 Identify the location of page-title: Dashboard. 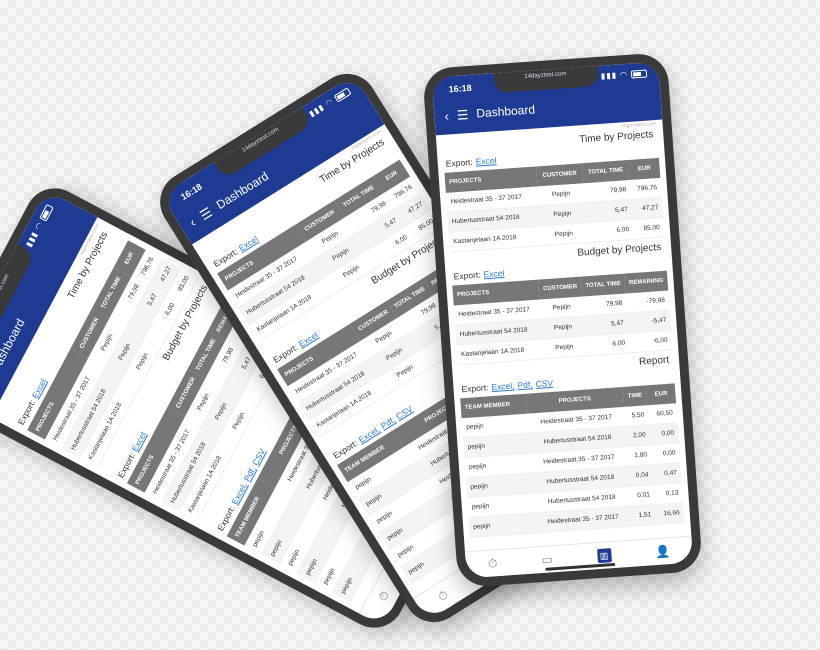
(505, 111).